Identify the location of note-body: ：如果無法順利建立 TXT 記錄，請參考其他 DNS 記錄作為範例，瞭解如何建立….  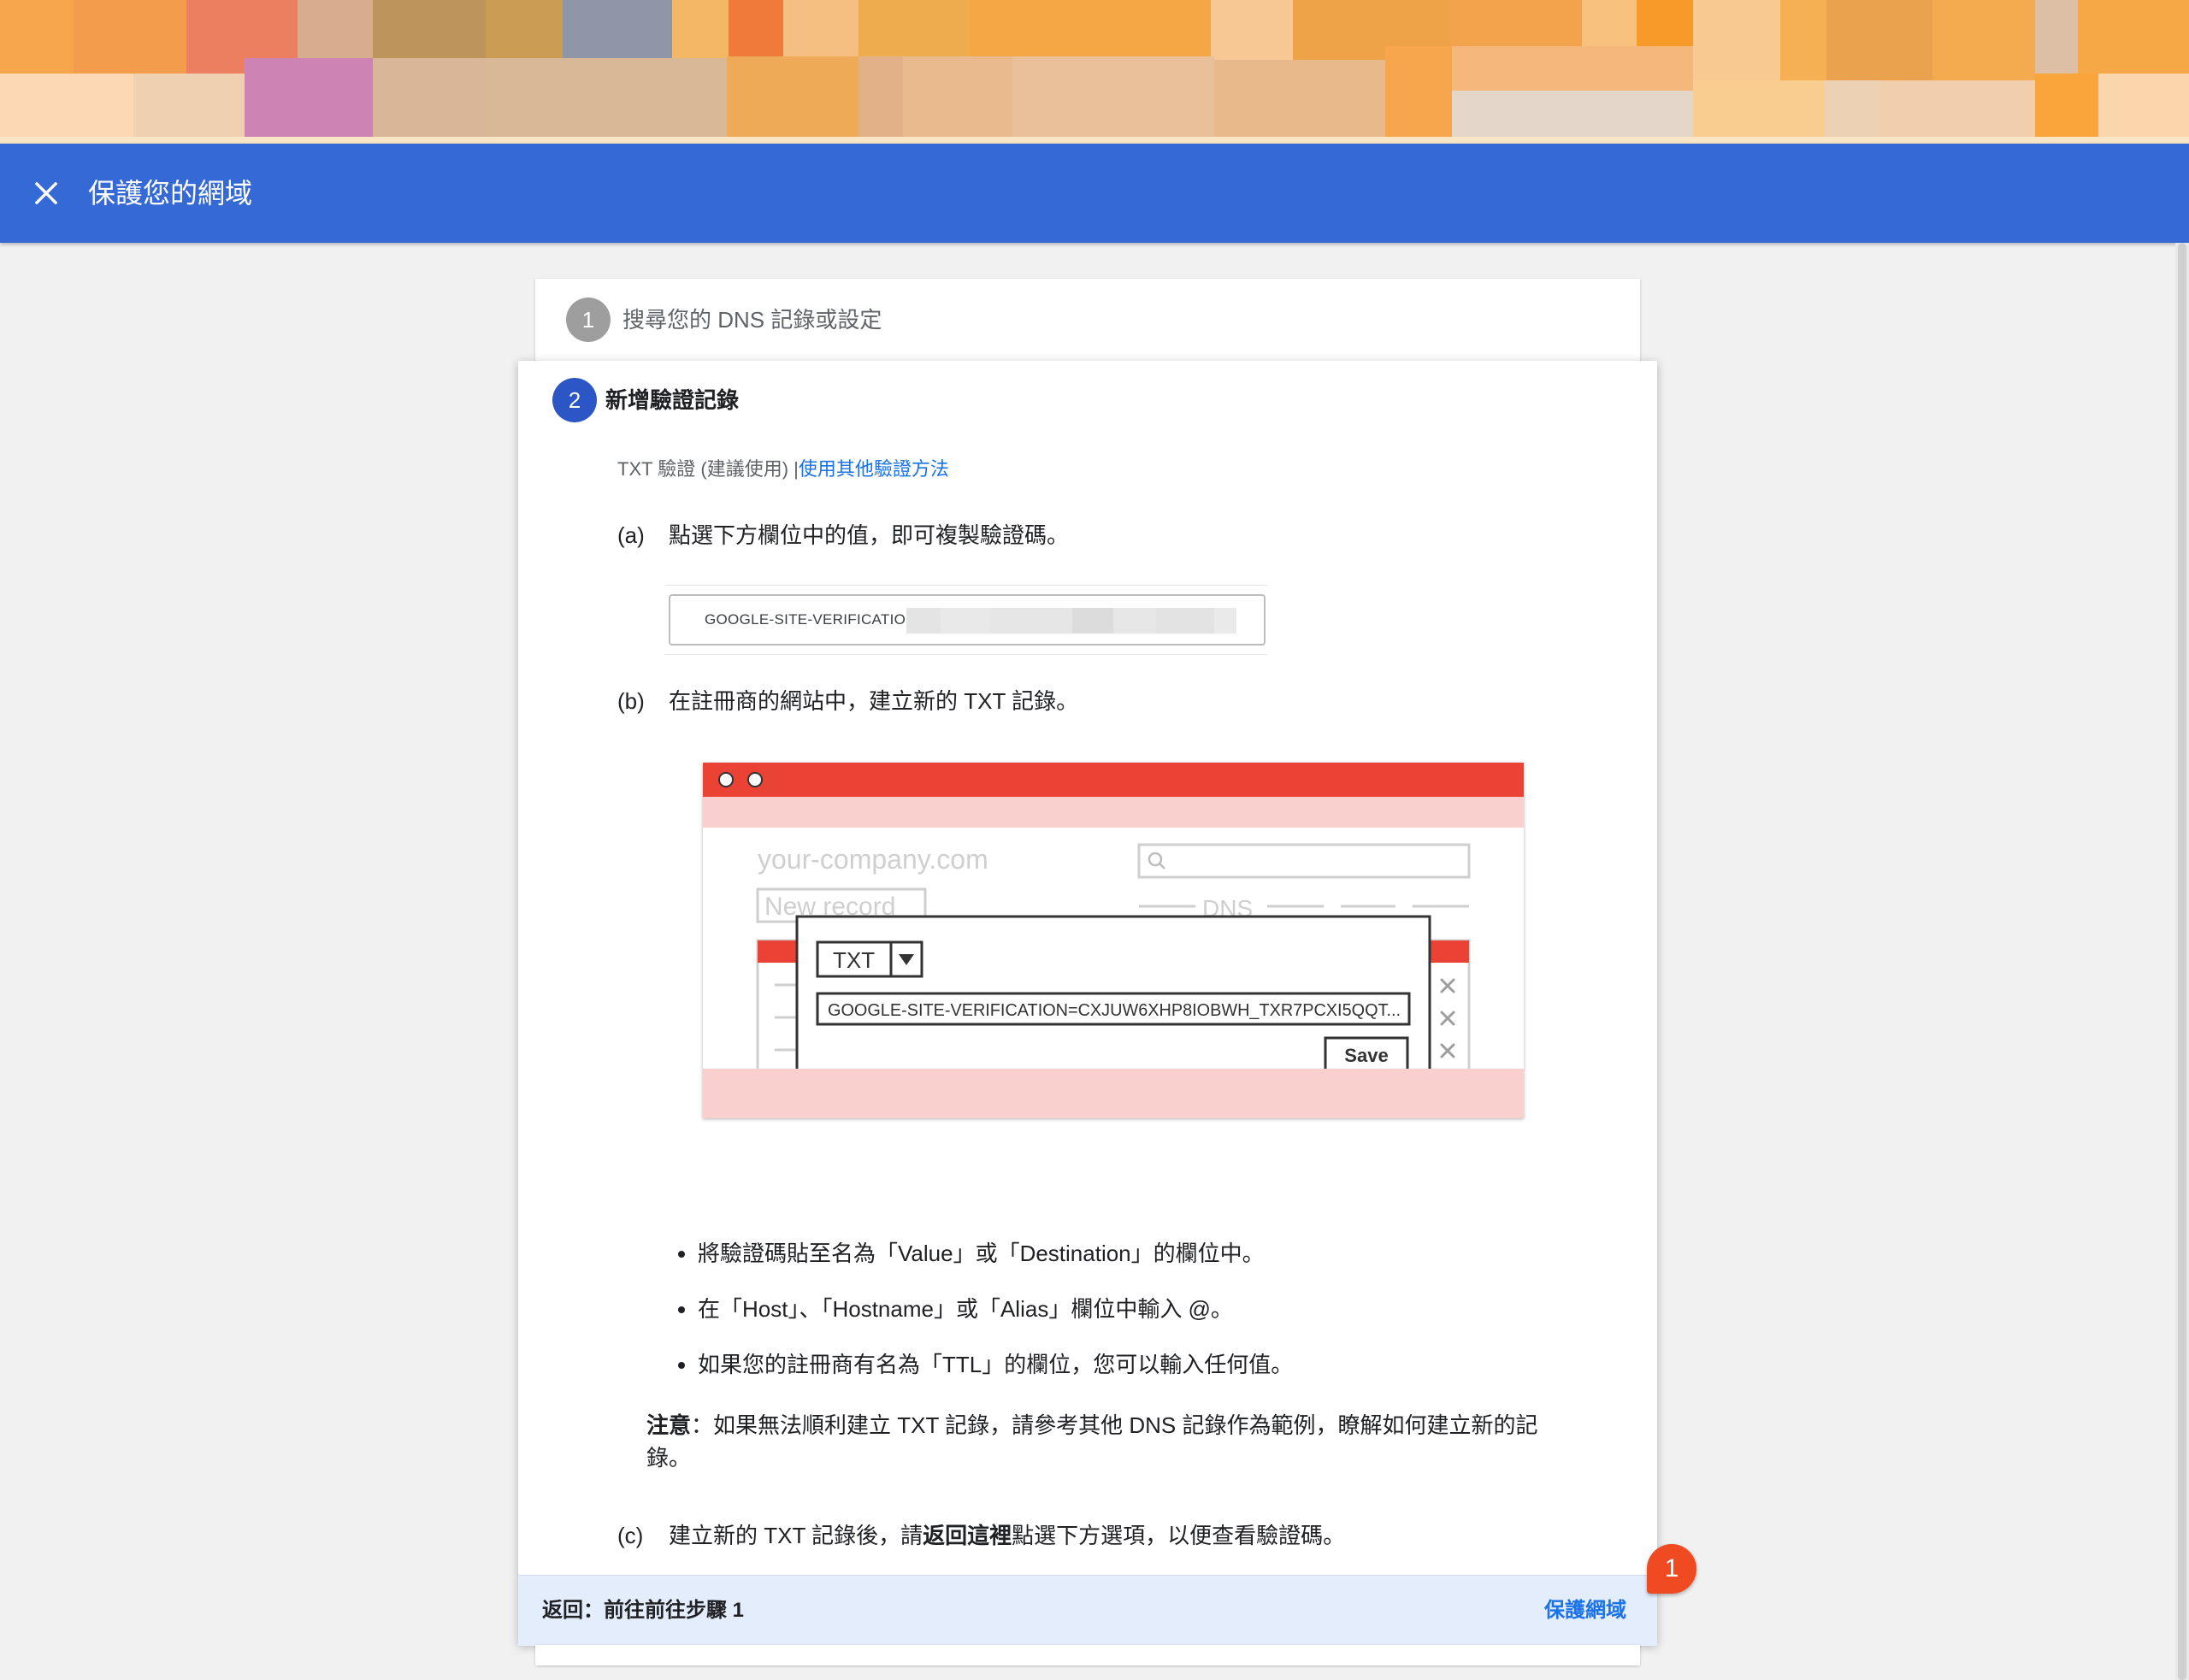
(1092, 1441).